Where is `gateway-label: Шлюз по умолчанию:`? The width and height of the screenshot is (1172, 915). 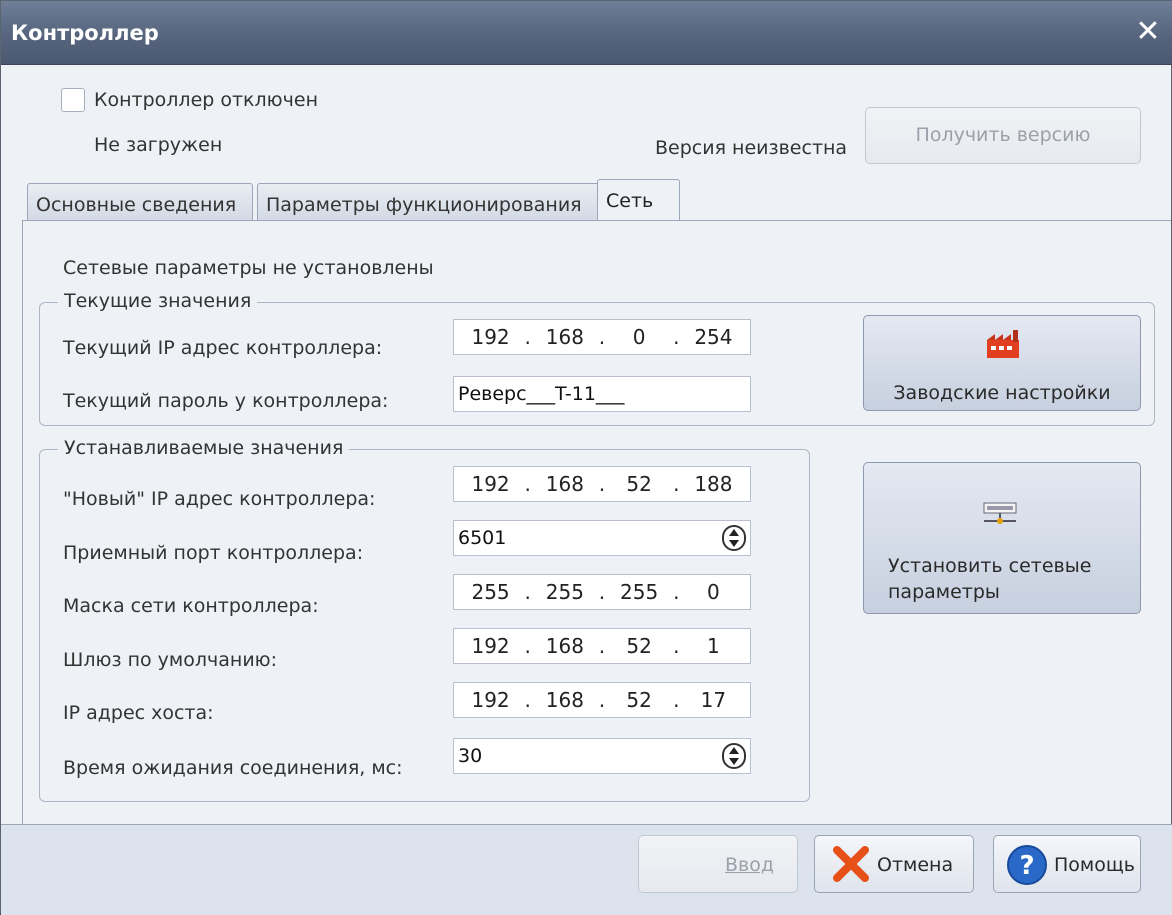
gateway-label: Шлюз по умолчанию: is located at coordinates (170, 660).